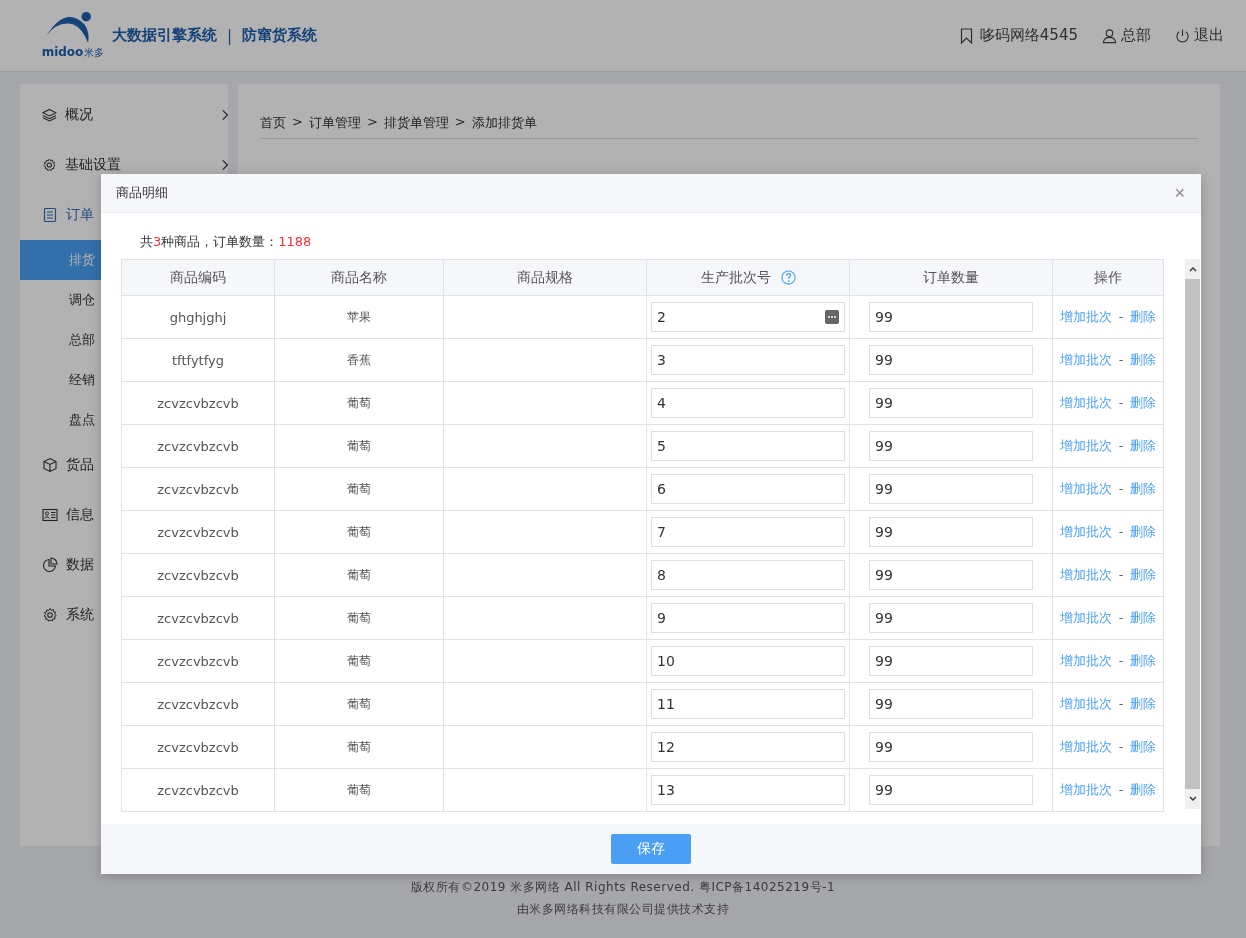  What do you see at coordinates (359, 360) in the screenshot?
I see `table-cell: 香蕉` at bounding box center [359, 360].